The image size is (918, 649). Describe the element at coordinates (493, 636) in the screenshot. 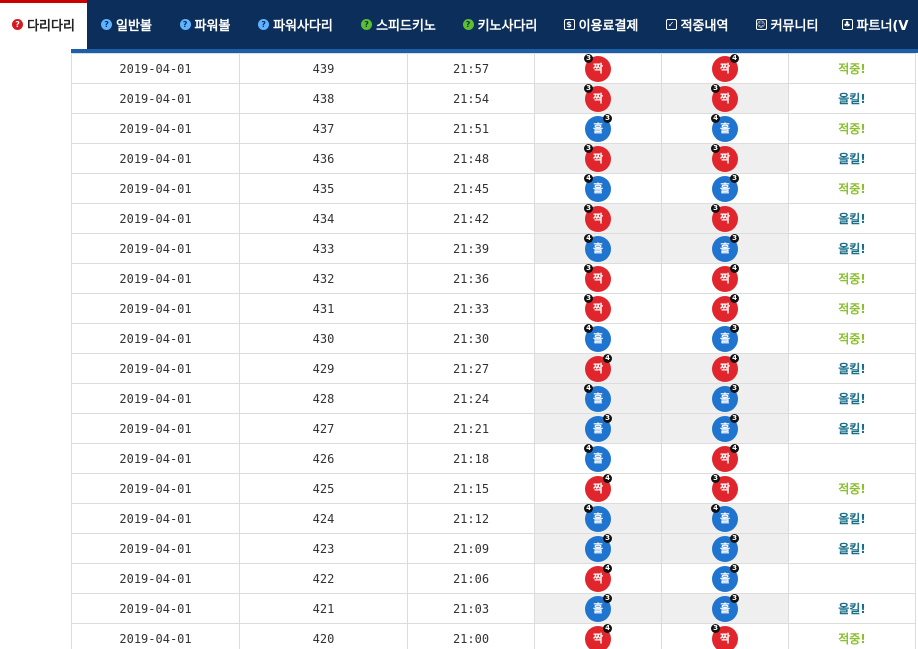

I see `table-row: 2019-04-01 420 21:00 짝 4 짝 3 적중!` at that location.